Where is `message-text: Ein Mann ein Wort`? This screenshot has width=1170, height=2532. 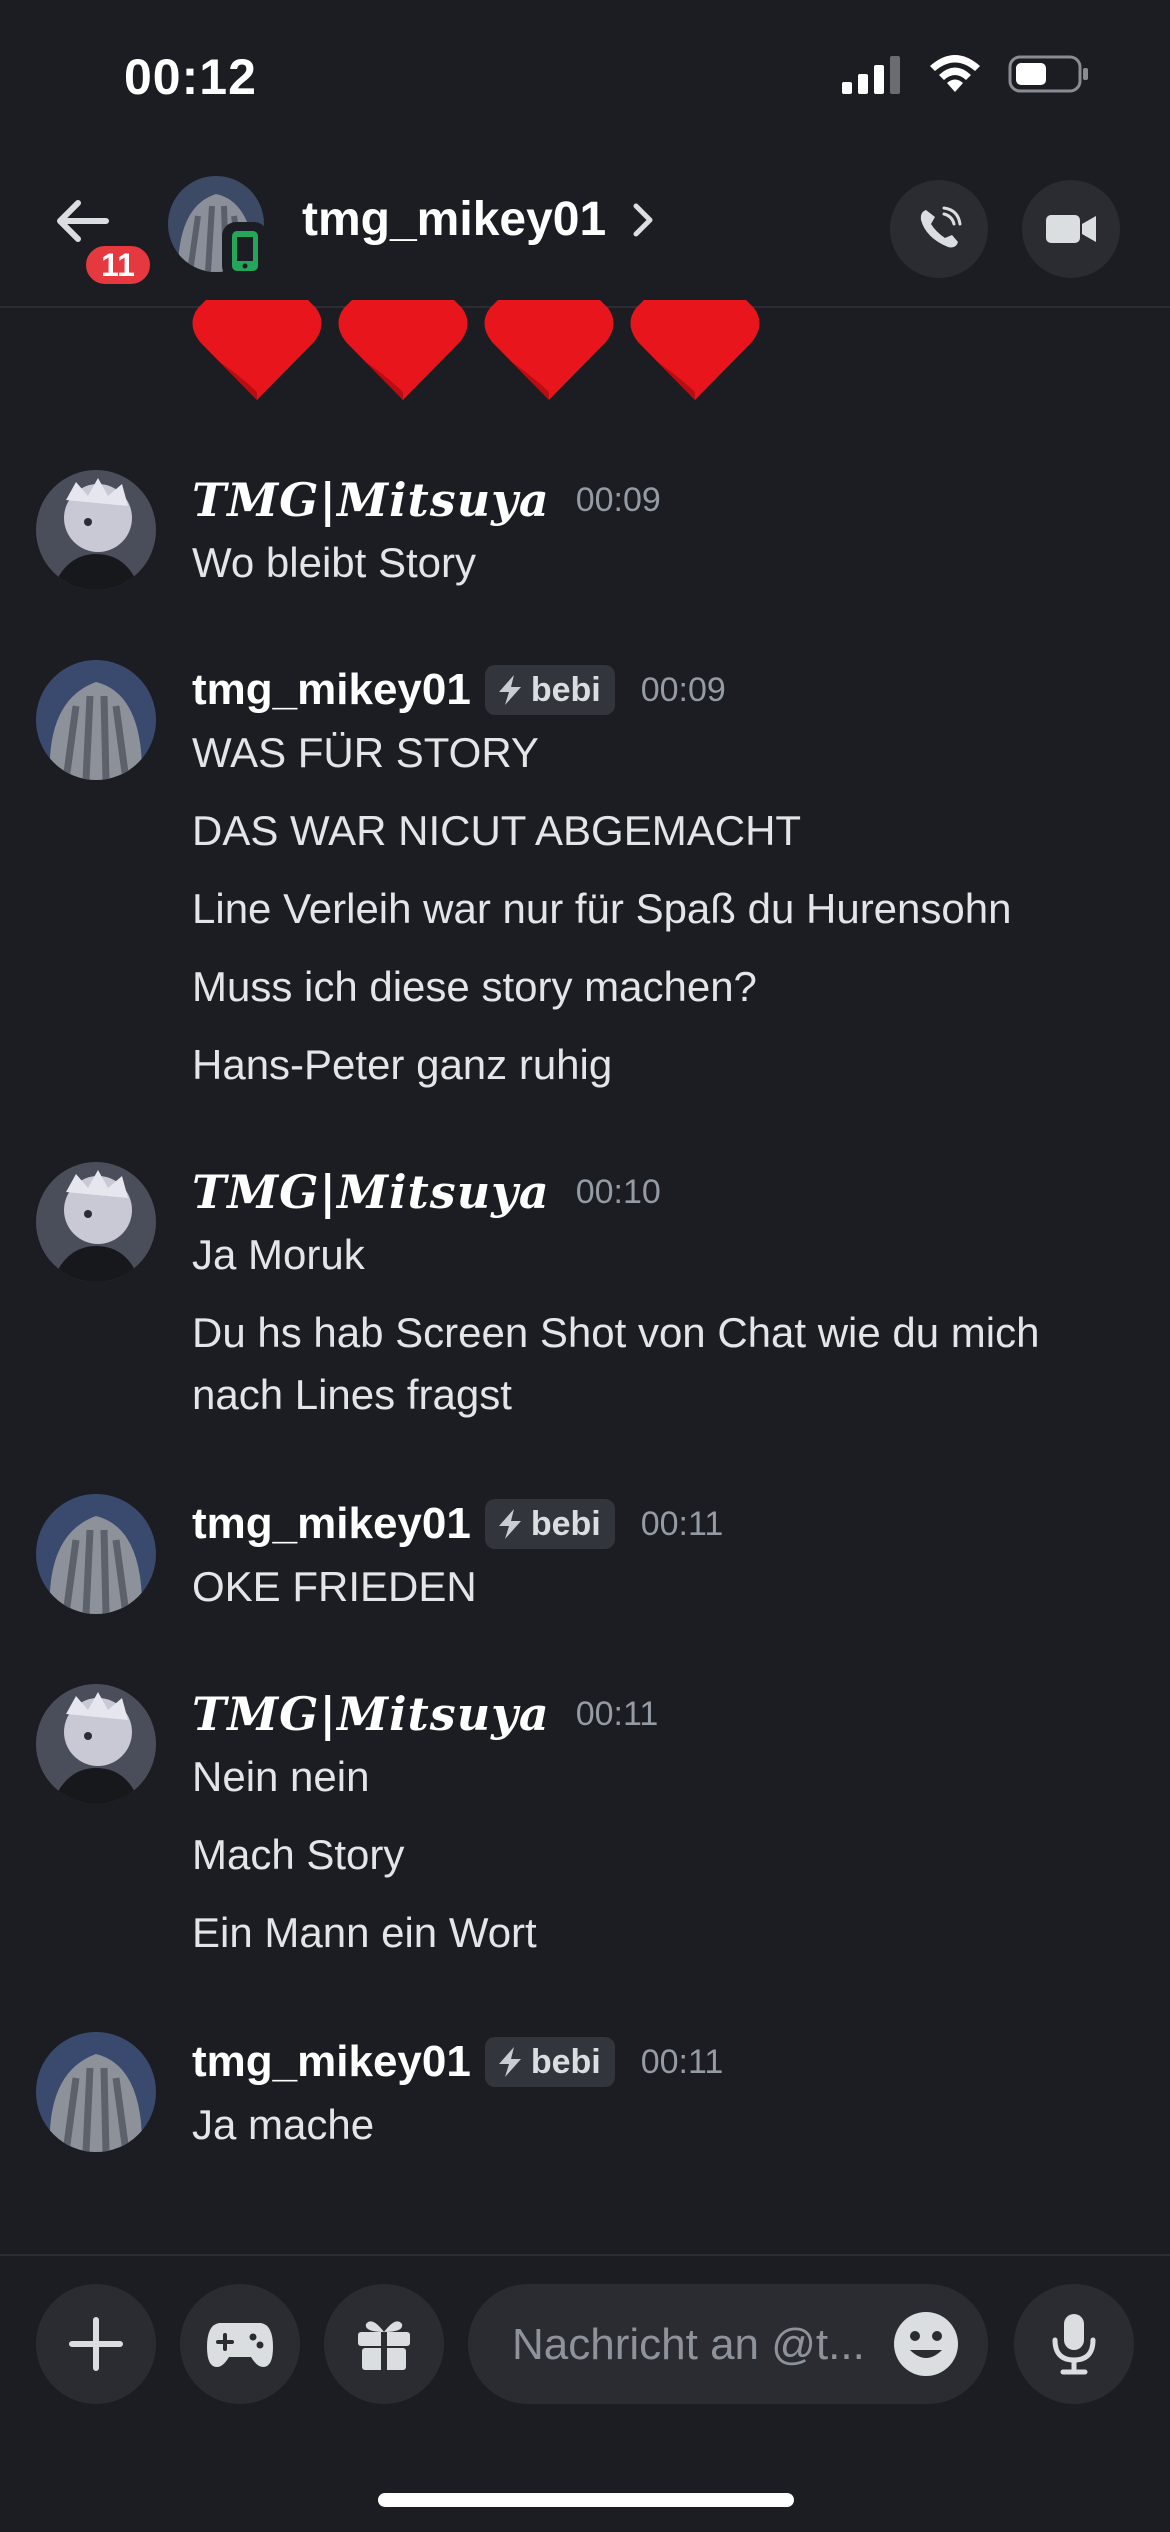 message-text: Ein Mann ein Wort is located at coordinates (364, 1932).